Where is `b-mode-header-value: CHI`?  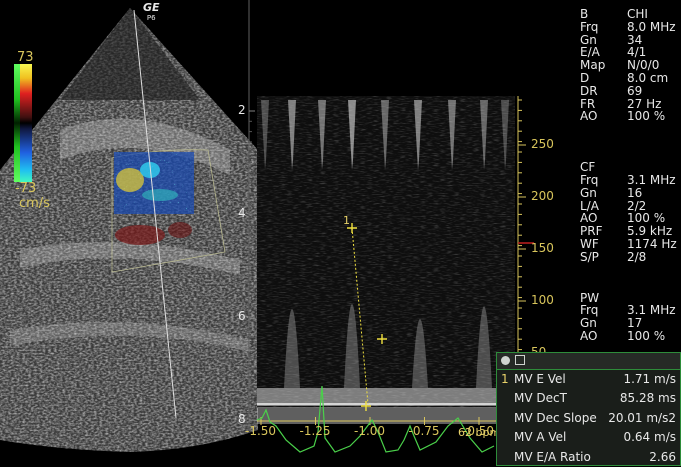
b-mode-header-value: CHI is located at coordinates (637, 14).